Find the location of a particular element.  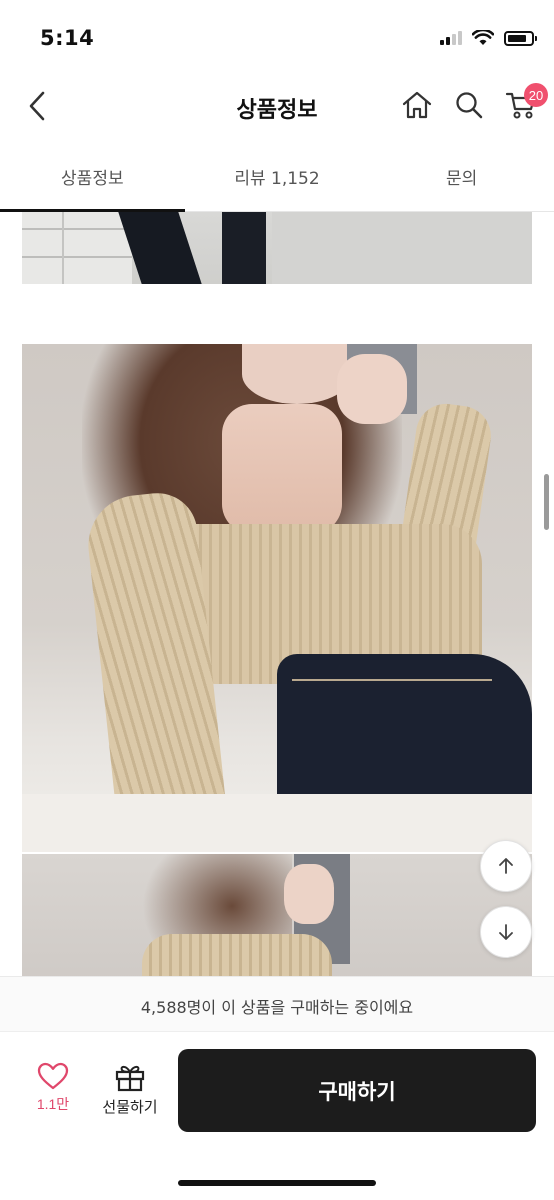

arrow-down-icon is located at coordinates (506, 932).